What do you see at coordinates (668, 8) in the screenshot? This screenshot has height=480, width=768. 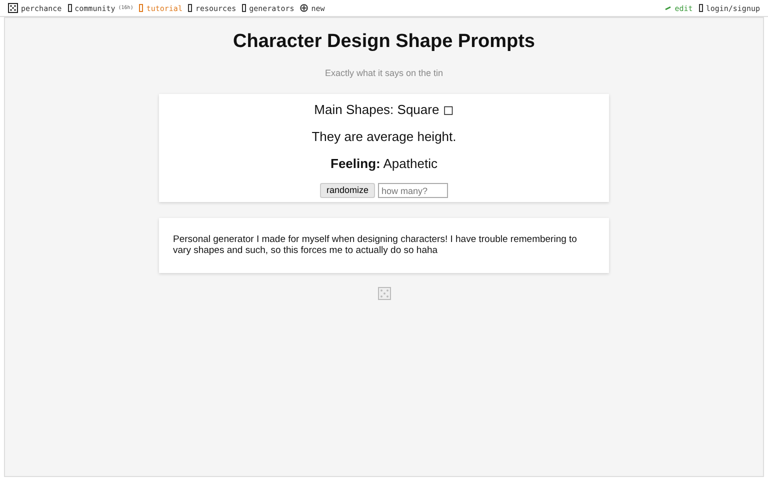 I see `pencil-icon` at bounding box center [668, 8].